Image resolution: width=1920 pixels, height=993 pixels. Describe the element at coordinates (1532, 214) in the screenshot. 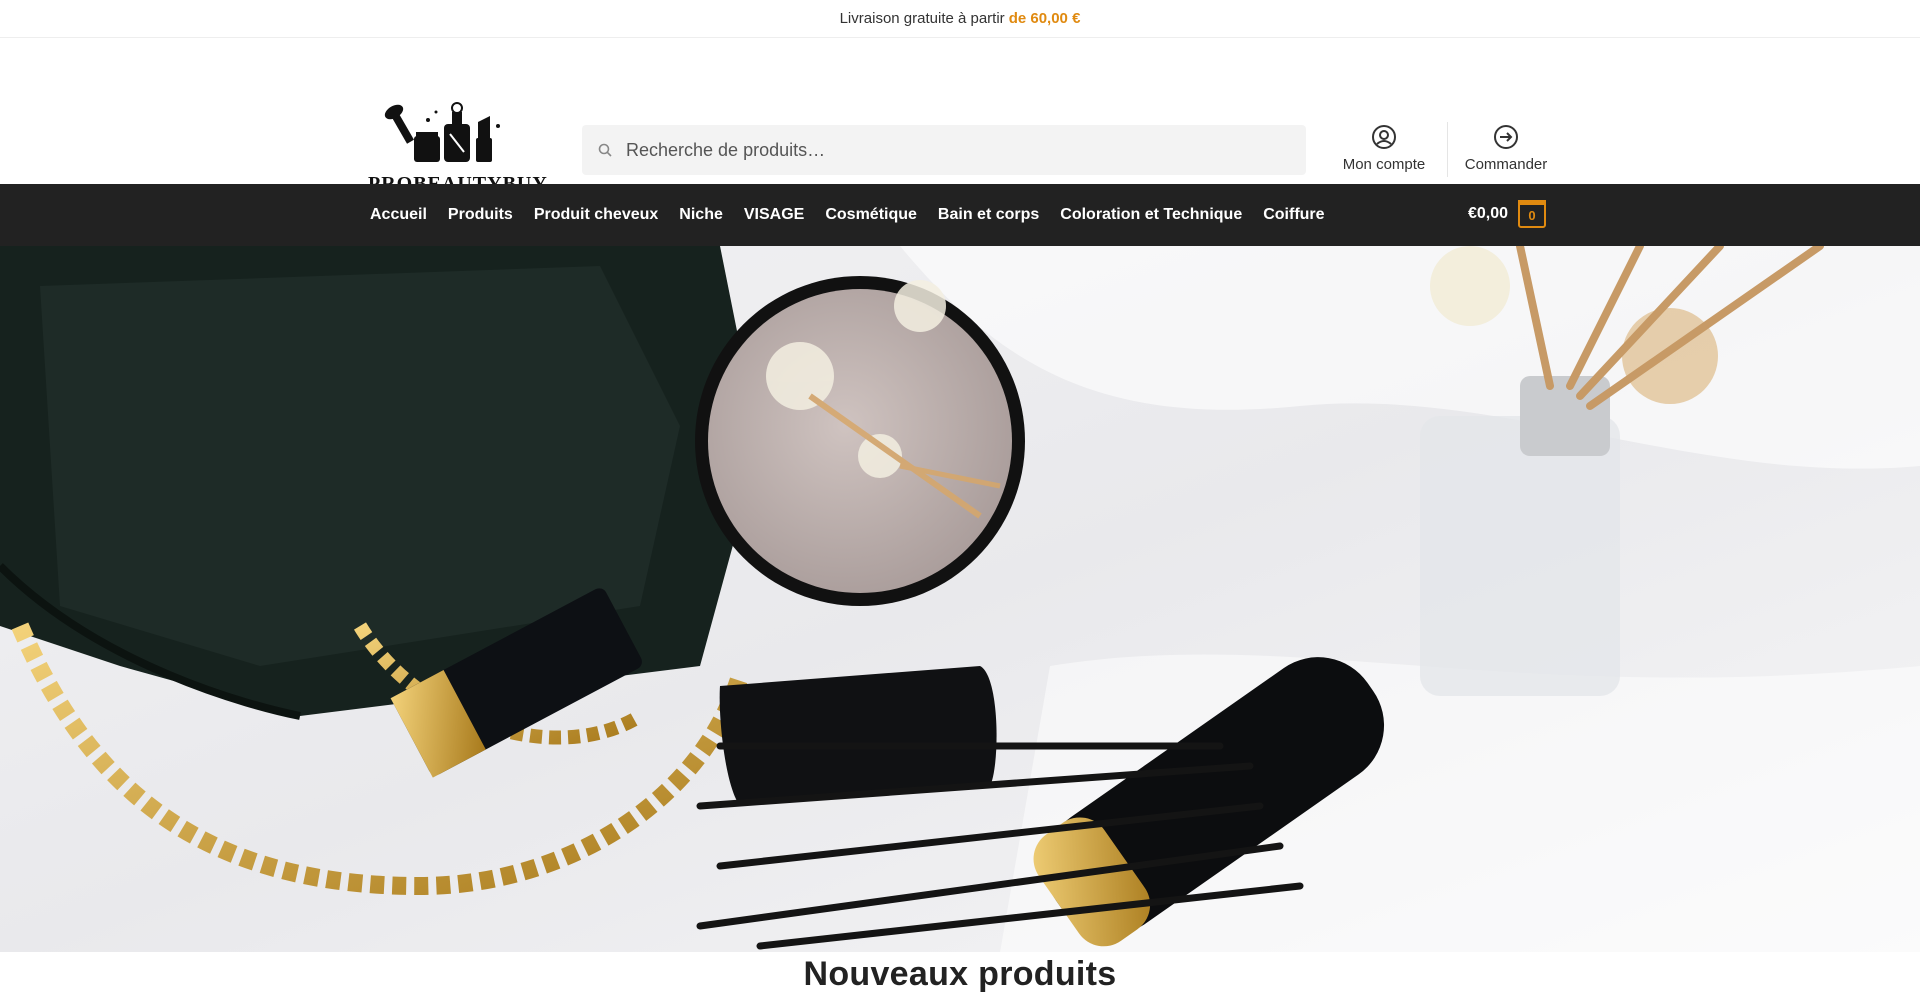

I see `cart-count-badge: 0` at that location.